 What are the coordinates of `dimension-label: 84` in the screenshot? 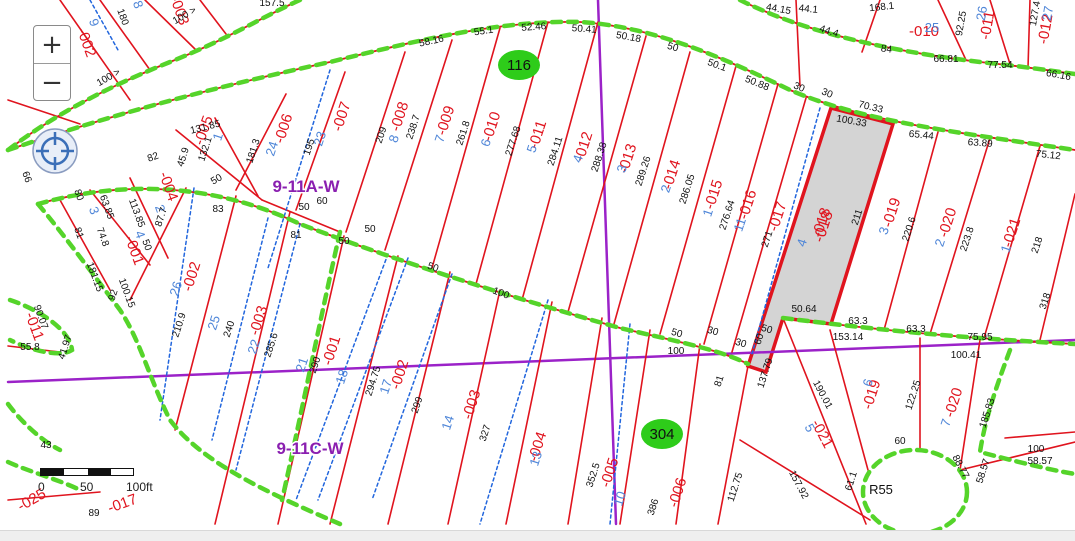 It's located at (886, 49).